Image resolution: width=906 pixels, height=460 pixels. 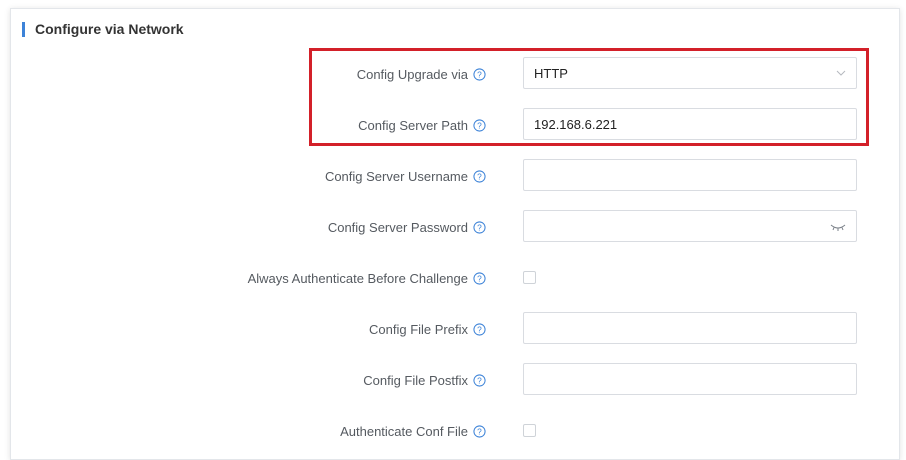 What do you see at coordinates (576, 124) in the screenshot?
I see `config-server-path-value: 192.168.6.221` at bounding box center [576, 124].